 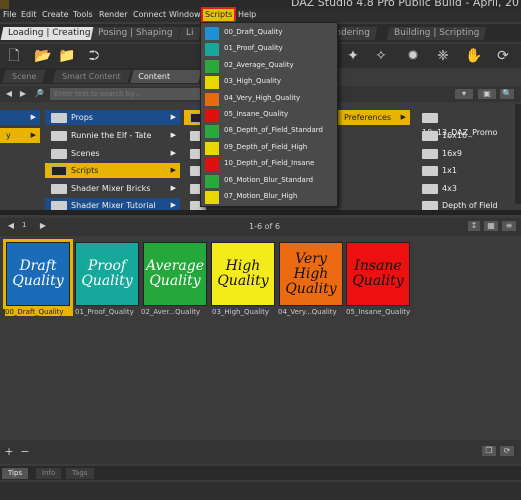 I want to click on scripts-menu-item: 08_Depth_of_Field_Standard, so click(x=269, y=131).